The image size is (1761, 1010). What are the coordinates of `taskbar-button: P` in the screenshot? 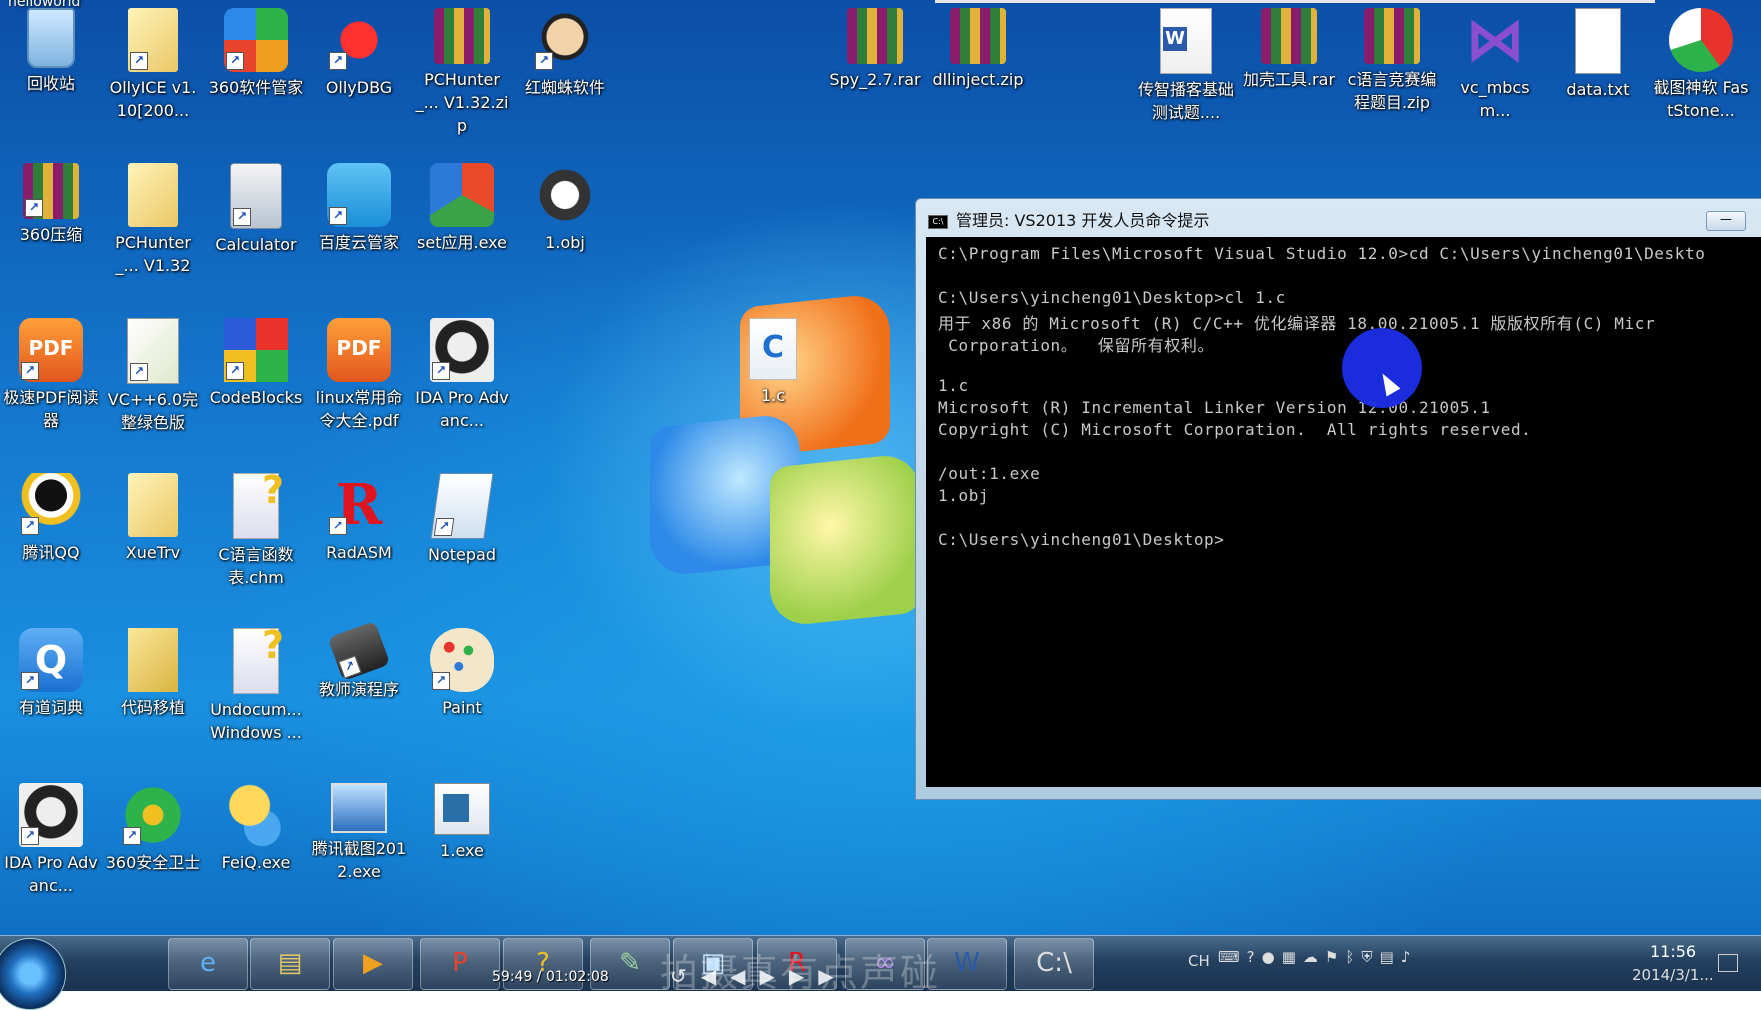 It's located at (460, 964).